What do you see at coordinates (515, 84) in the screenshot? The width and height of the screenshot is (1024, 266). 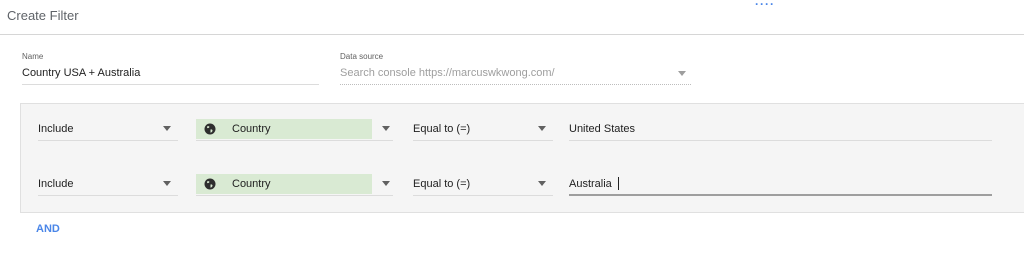 I see `data-source-underline` at bounding box center [515, 84].